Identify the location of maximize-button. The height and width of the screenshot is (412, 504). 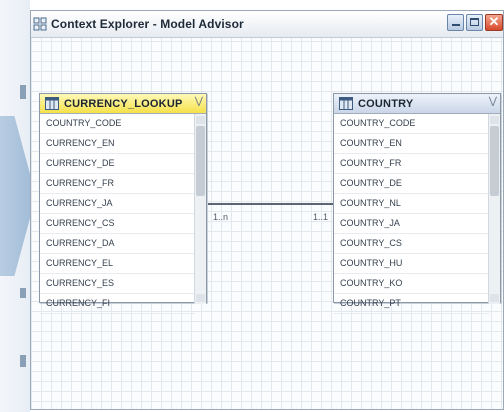
(474, 22).